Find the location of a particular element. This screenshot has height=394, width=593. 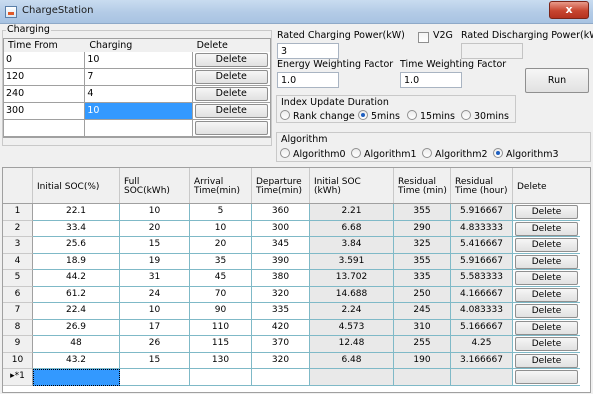

arrival-time-cell: 90 is located at coordinates (221, 311).